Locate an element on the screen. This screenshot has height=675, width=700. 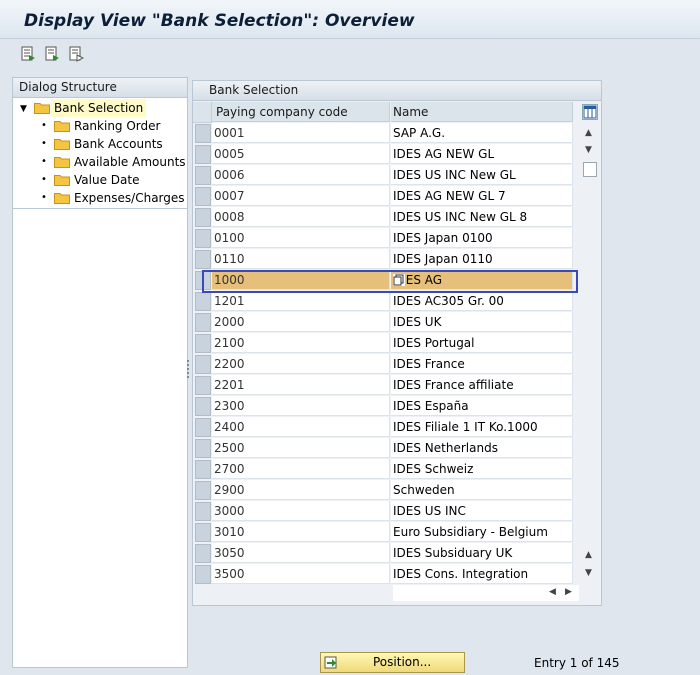
cell-name: IDES France is located at coordinates (482, 364).